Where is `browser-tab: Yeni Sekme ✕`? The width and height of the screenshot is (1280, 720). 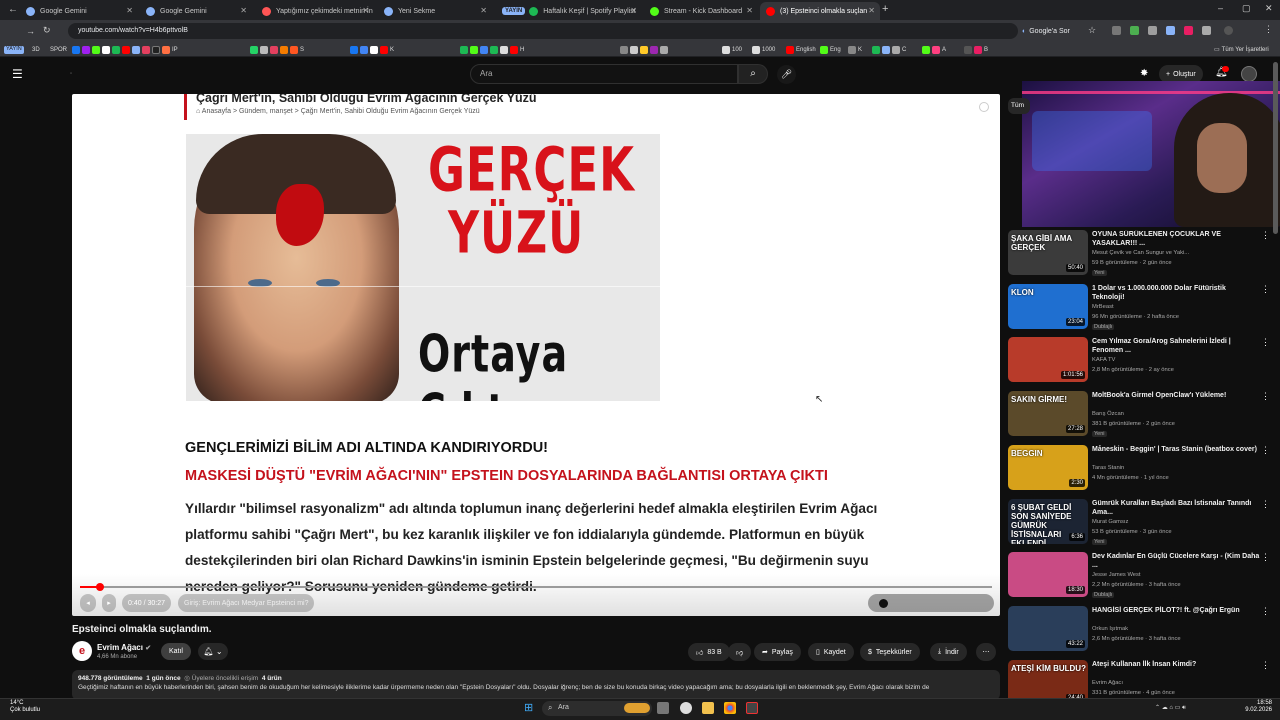
browser-tab: Yeni Sekme ✕ is located at coordinates (435, 11).